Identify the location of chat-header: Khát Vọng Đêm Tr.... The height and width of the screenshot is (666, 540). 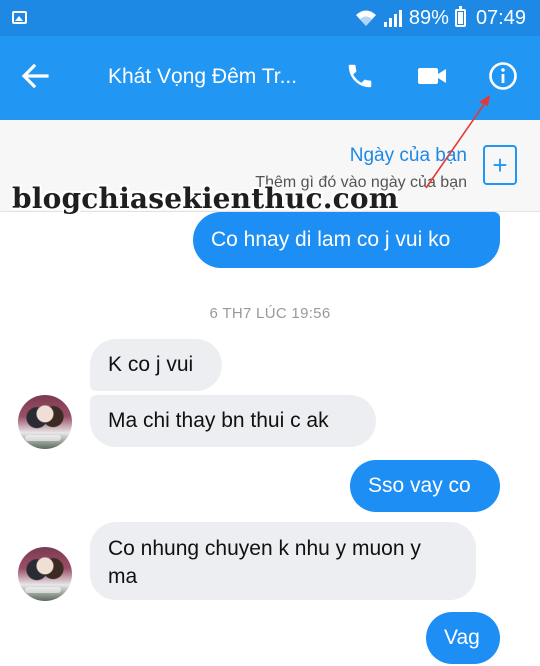
(270, 78).